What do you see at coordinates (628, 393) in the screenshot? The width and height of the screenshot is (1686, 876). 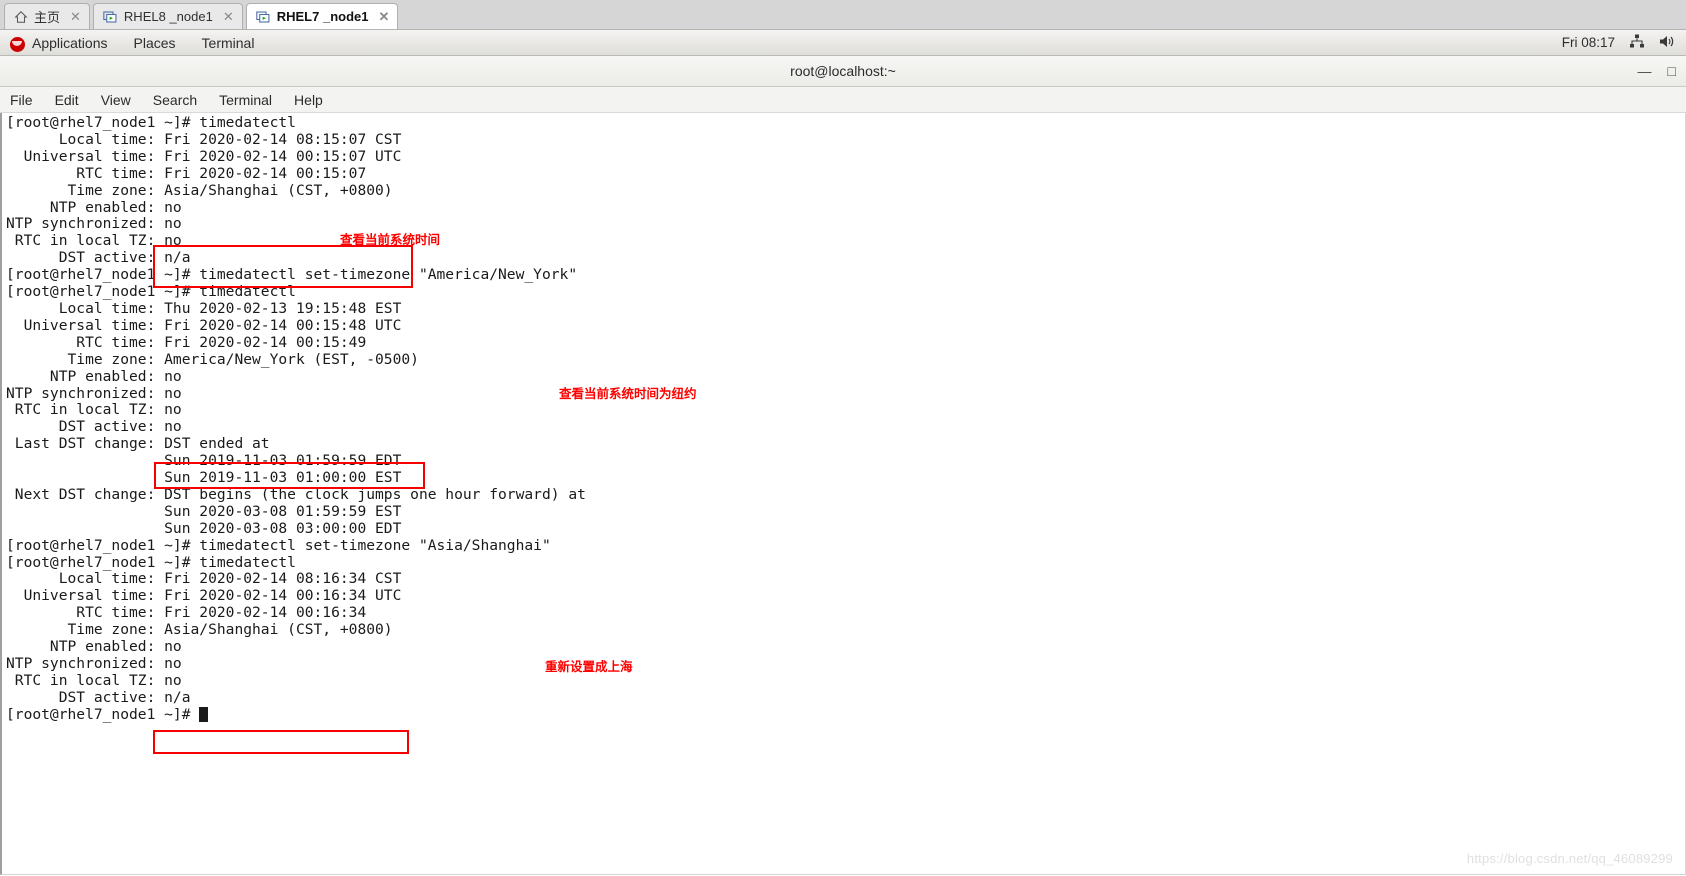 I see `annotation-text: 查看当前系统时间为纽约` at bounding box center [628, 393].